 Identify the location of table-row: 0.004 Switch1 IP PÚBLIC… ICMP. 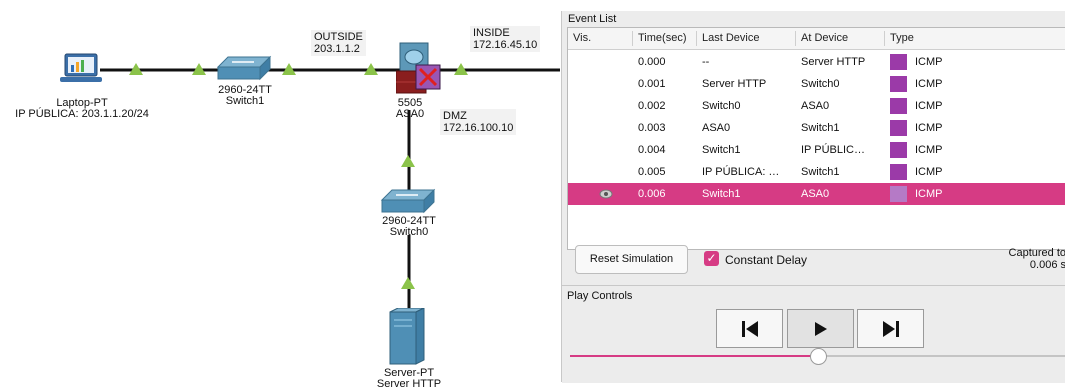
(816, 150).